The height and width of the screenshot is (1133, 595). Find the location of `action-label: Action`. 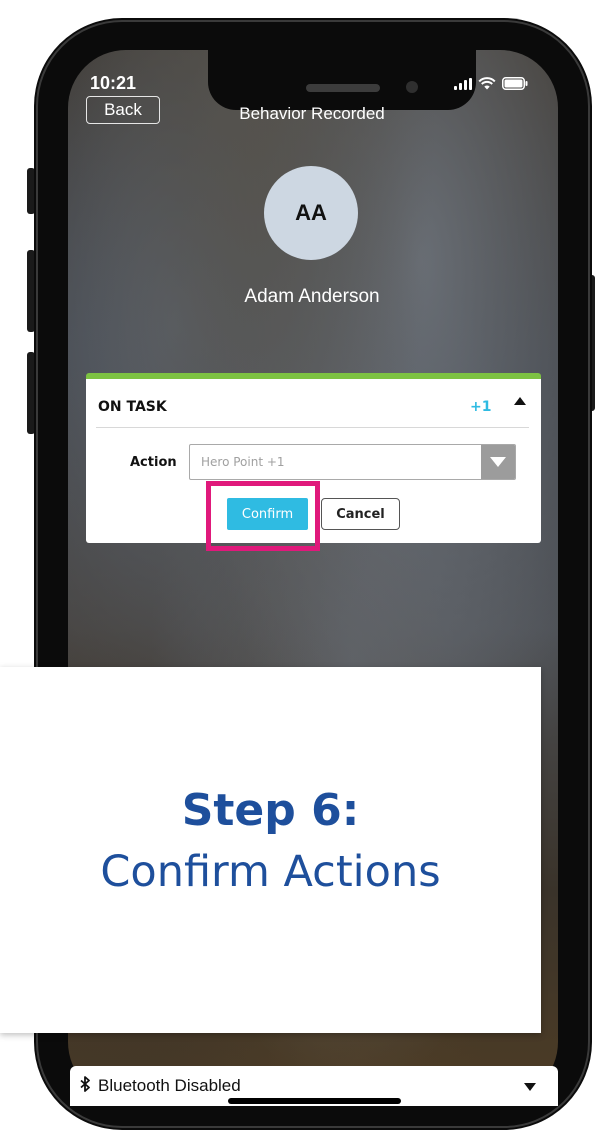

action-label: Action is located at coordinates (153, 462).